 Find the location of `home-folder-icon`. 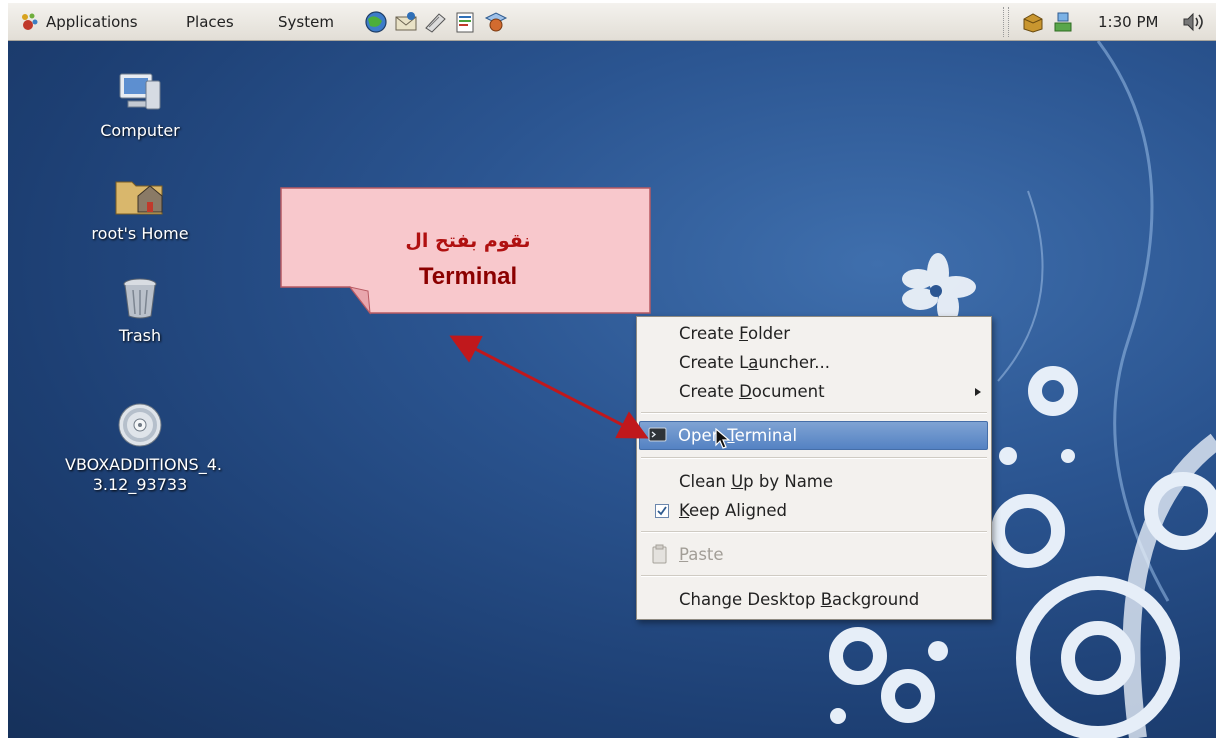

home-folder-icon is located at coordinates (139, 198).